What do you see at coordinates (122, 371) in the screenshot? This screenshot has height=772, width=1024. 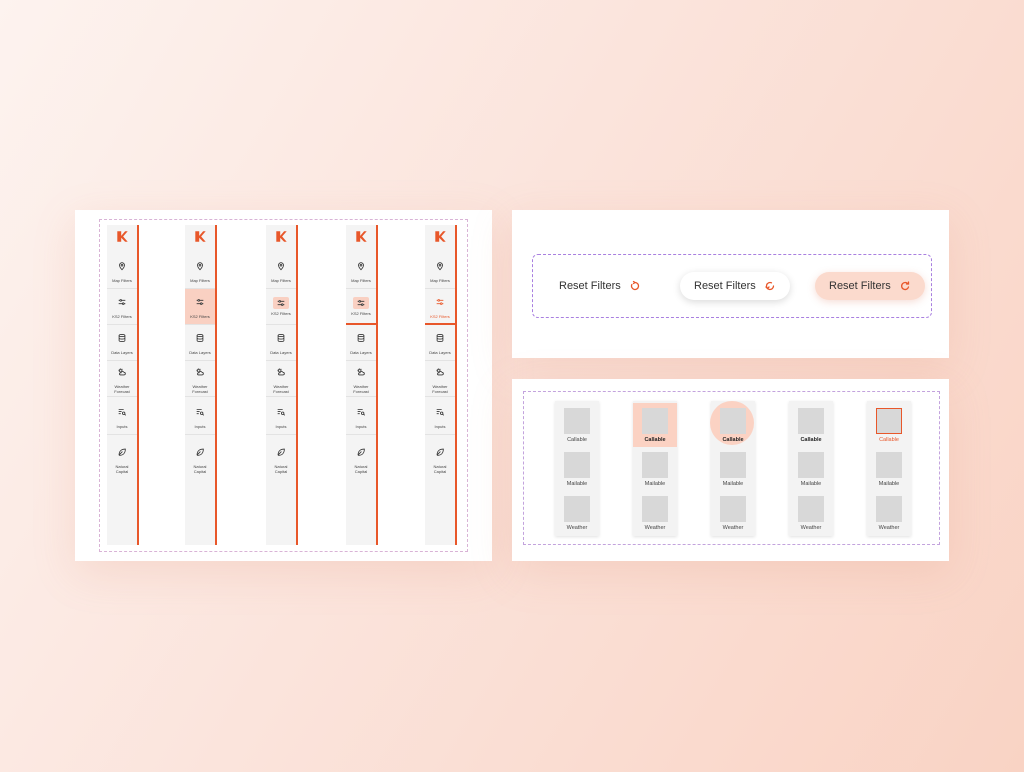 I see `weather-icon` at bounding box center [122, 371].